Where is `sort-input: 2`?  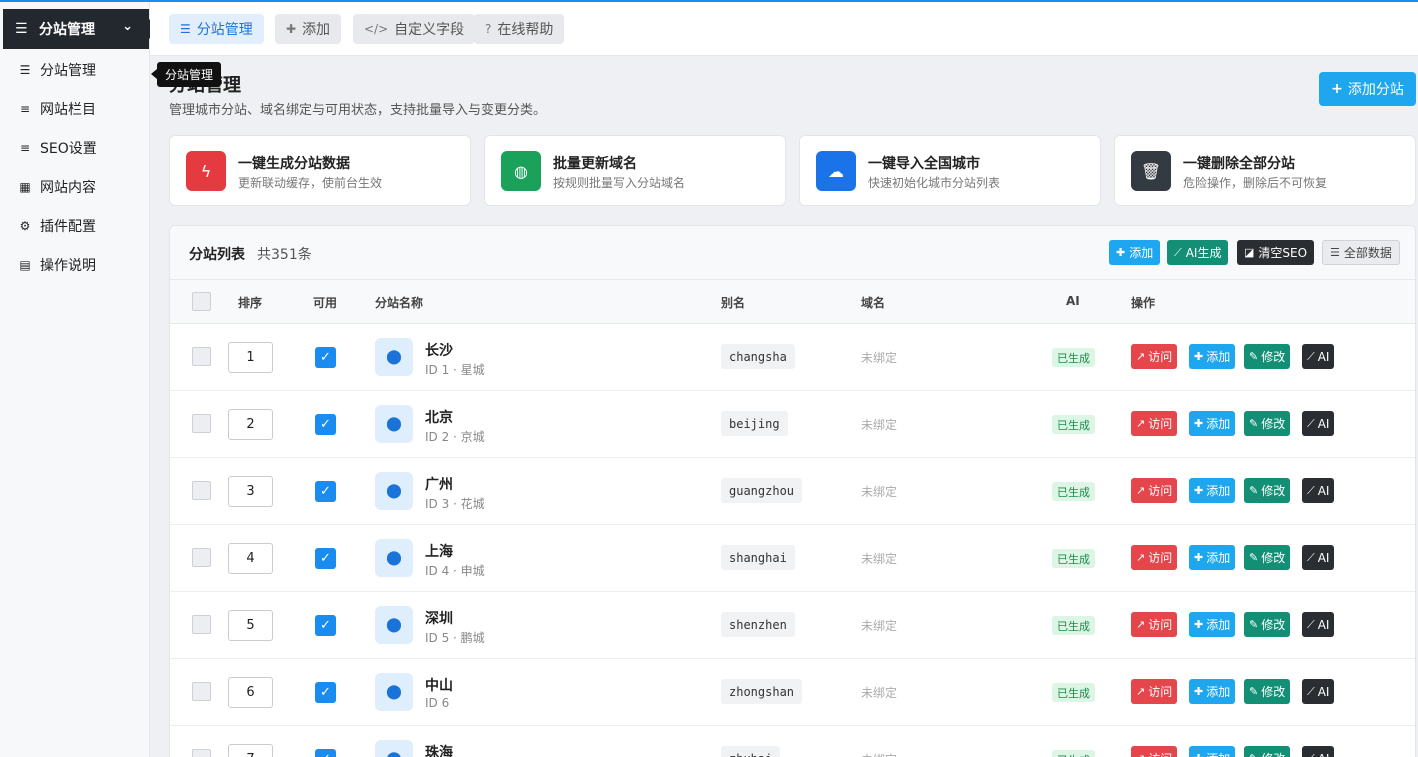
sort-input: 2 is located at coordinates (250, 424).